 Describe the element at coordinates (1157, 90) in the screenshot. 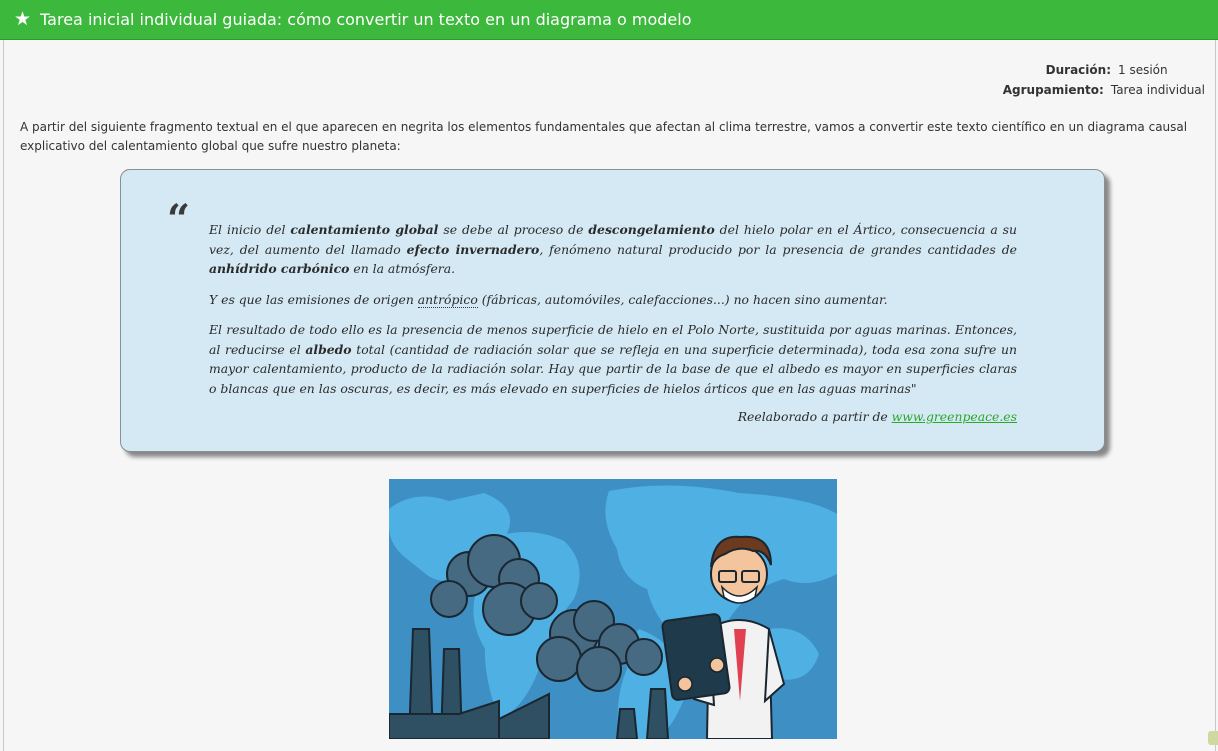

I see `grouping-value: Tarea individual` at that location.